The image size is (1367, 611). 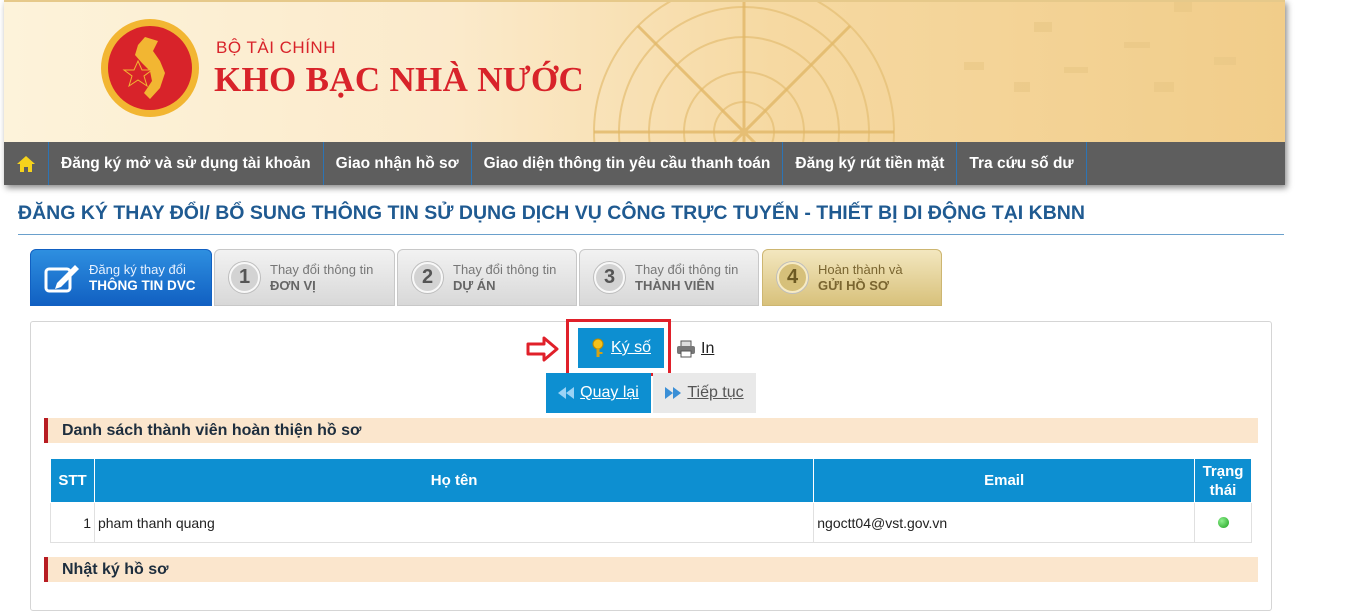 What do you see at coordinates (853, 285) in the screenshot?
I see `step-line2: GỬI HỒ SƠ` at bounding box center [853, 285].